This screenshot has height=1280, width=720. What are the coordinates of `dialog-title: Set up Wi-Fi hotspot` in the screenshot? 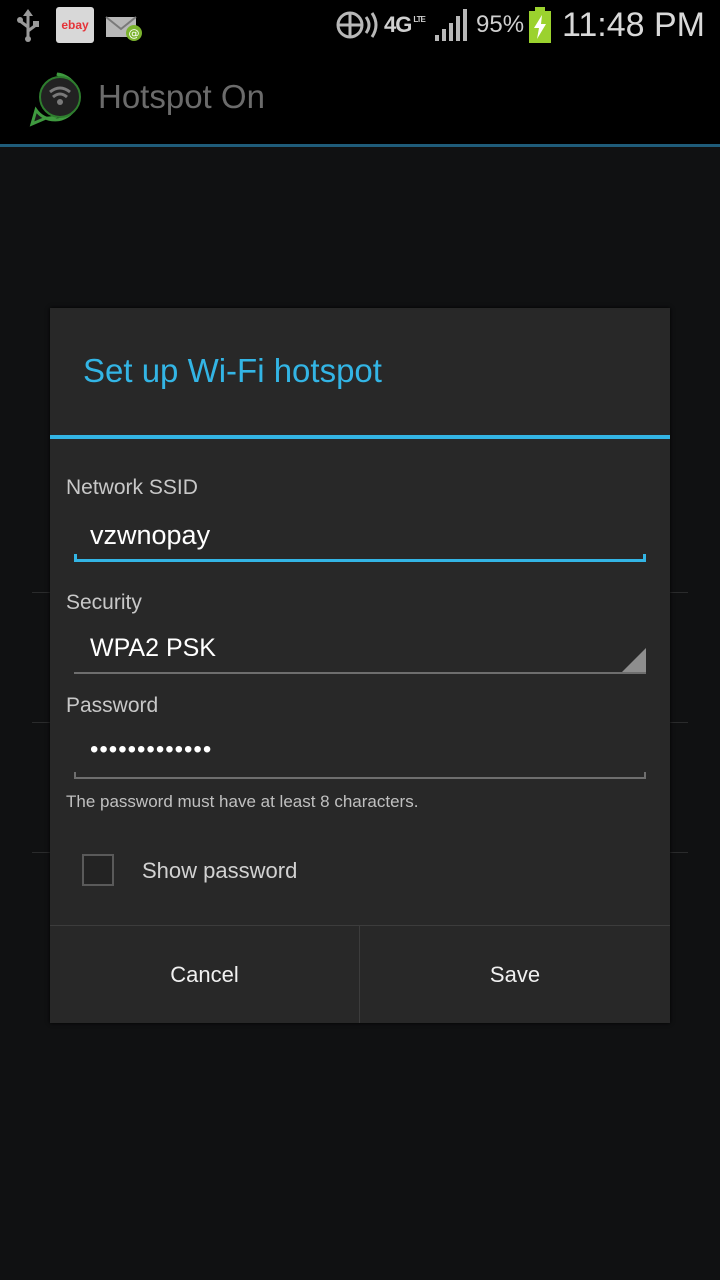 It's located at (232, 370).